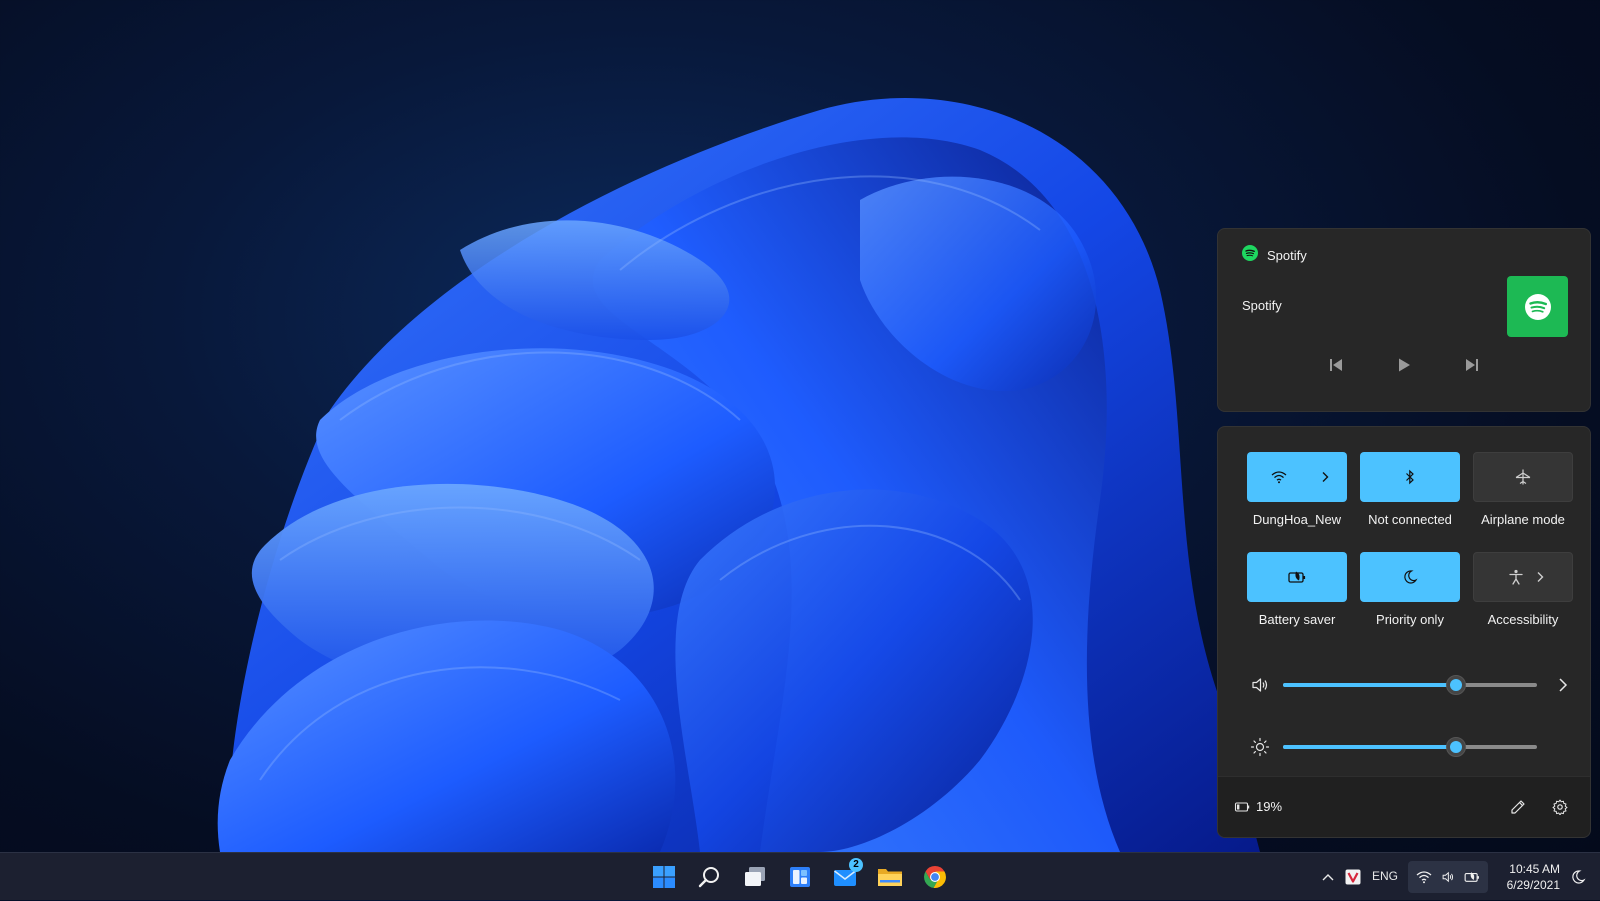 The width and height of the screenshot is (1600, 901). I want to click on volume-slider-row, so click(1404, 685).